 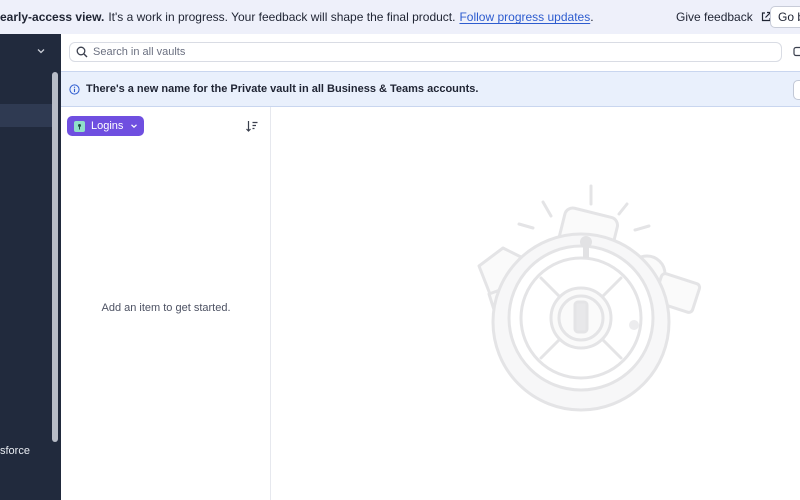 I want to click on login-key-icon, so click(x=79, y=126).